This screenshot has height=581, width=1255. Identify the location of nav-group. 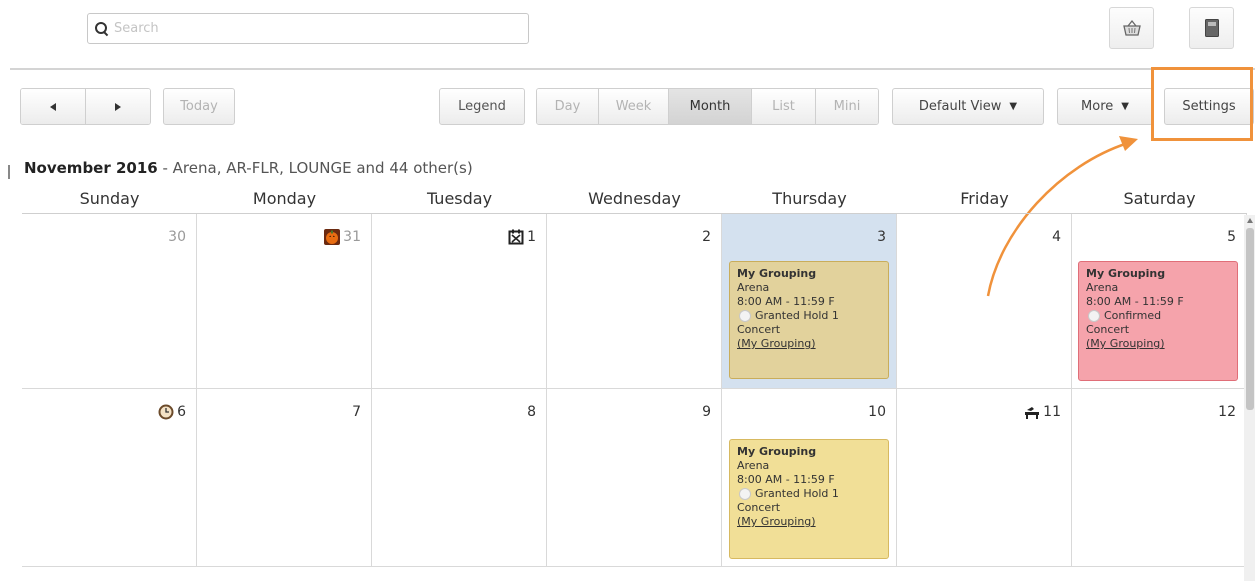
(85, 106).